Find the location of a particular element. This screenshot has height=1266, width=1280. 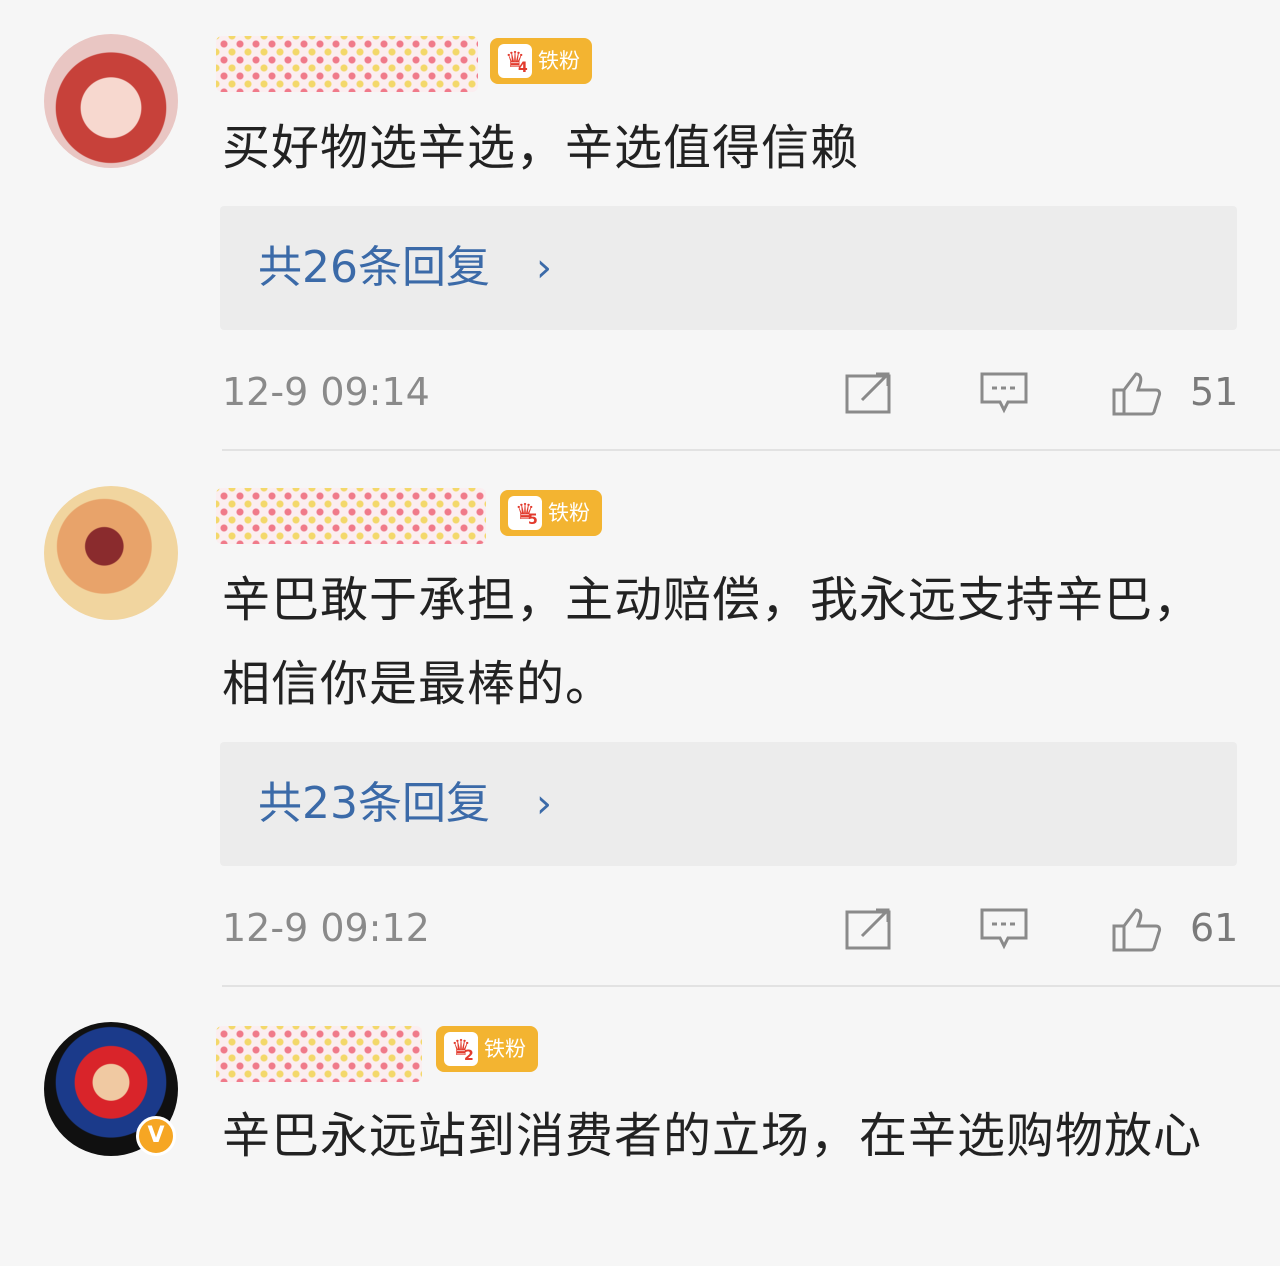

comment-text: 辛巴敢于承担，主动赔偿，我永远支持辛巴，相信你是最棒的。 is located at coordinates (712, 642).